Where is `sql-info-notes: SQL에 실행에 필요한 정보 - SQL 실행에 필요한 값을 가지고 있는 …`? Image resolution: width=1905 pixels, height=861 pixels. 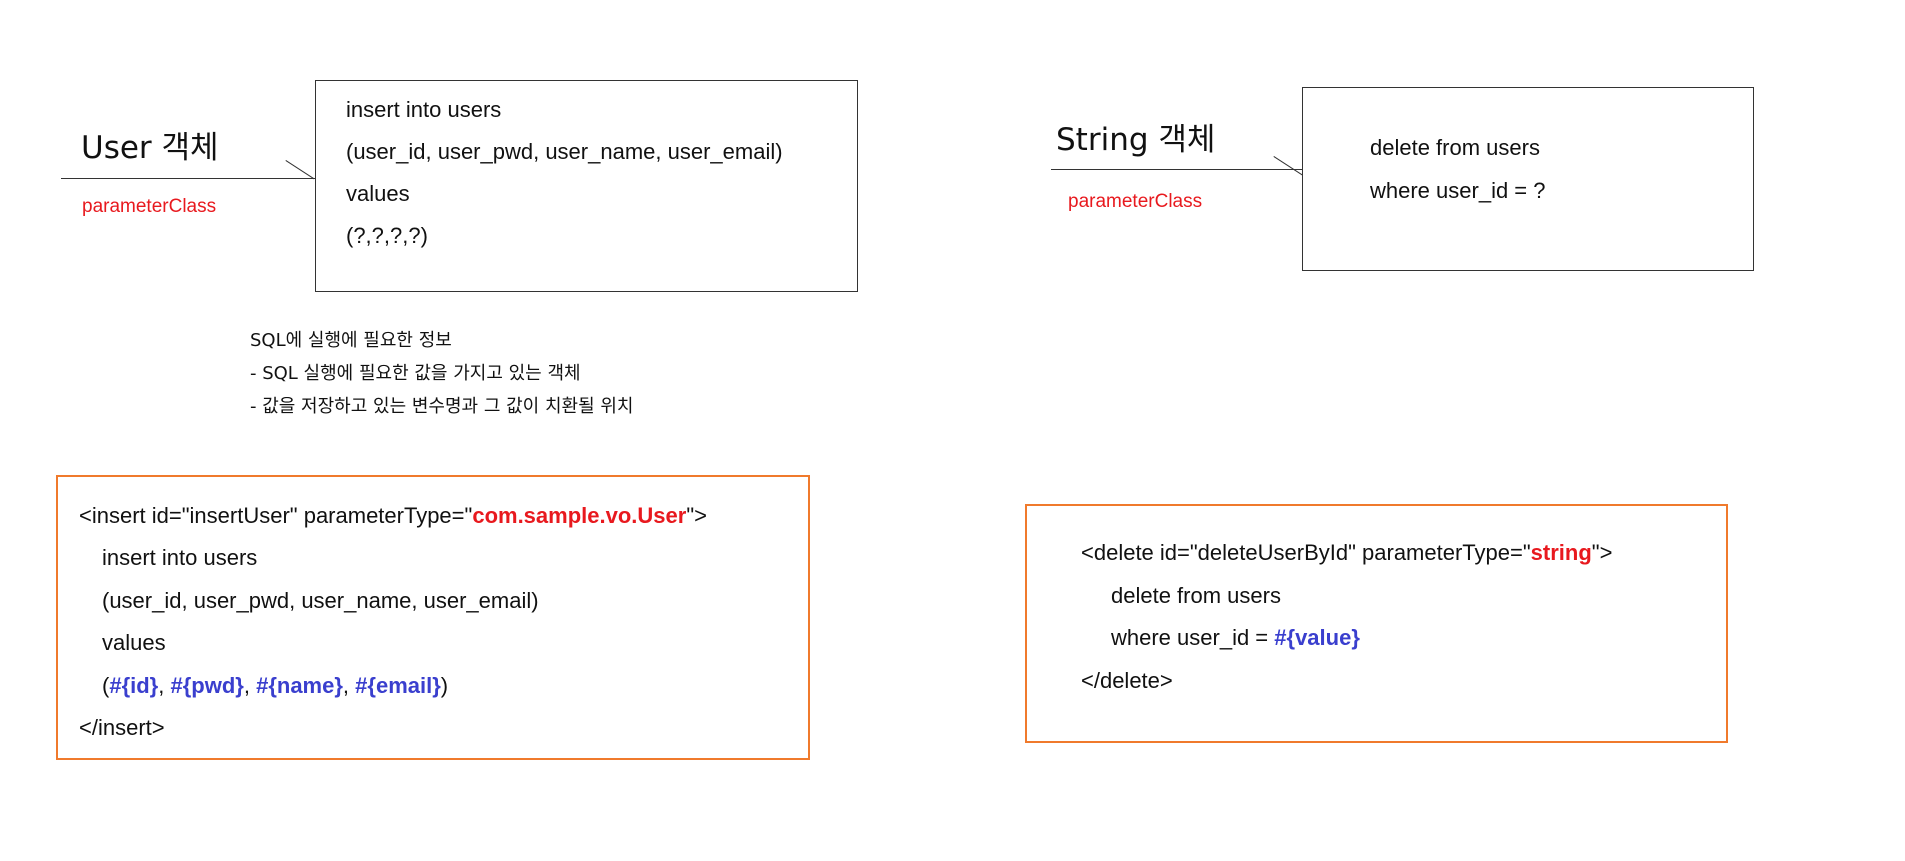
sql-info-notes: SQL에 실행에 필요한 정보 - SQL 실행에 필요한 값을 가지고 있는 … is located at coordinates (441, 373).